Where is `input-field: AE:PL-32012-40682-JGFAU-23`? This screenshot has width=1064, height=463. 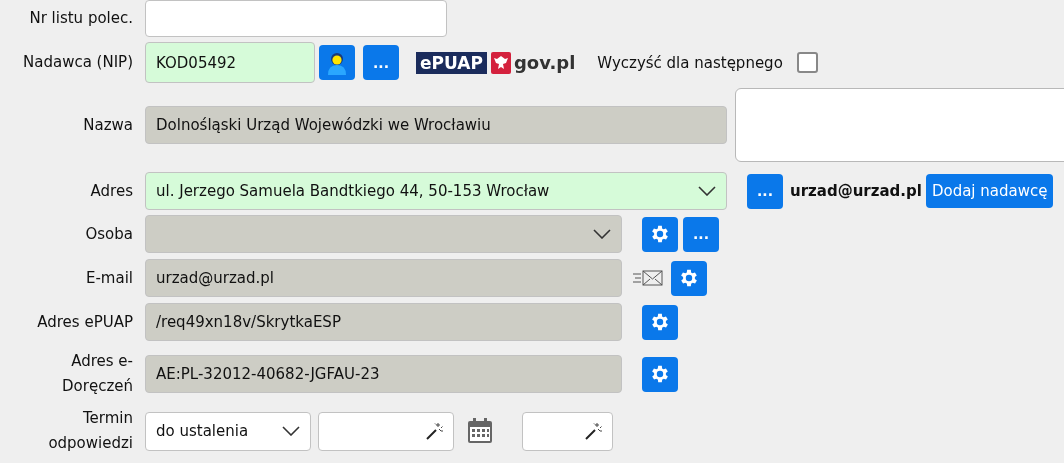
input-field: AE:PL-32012-40682-JGFAU-23 is located at coordinates (383, 374).